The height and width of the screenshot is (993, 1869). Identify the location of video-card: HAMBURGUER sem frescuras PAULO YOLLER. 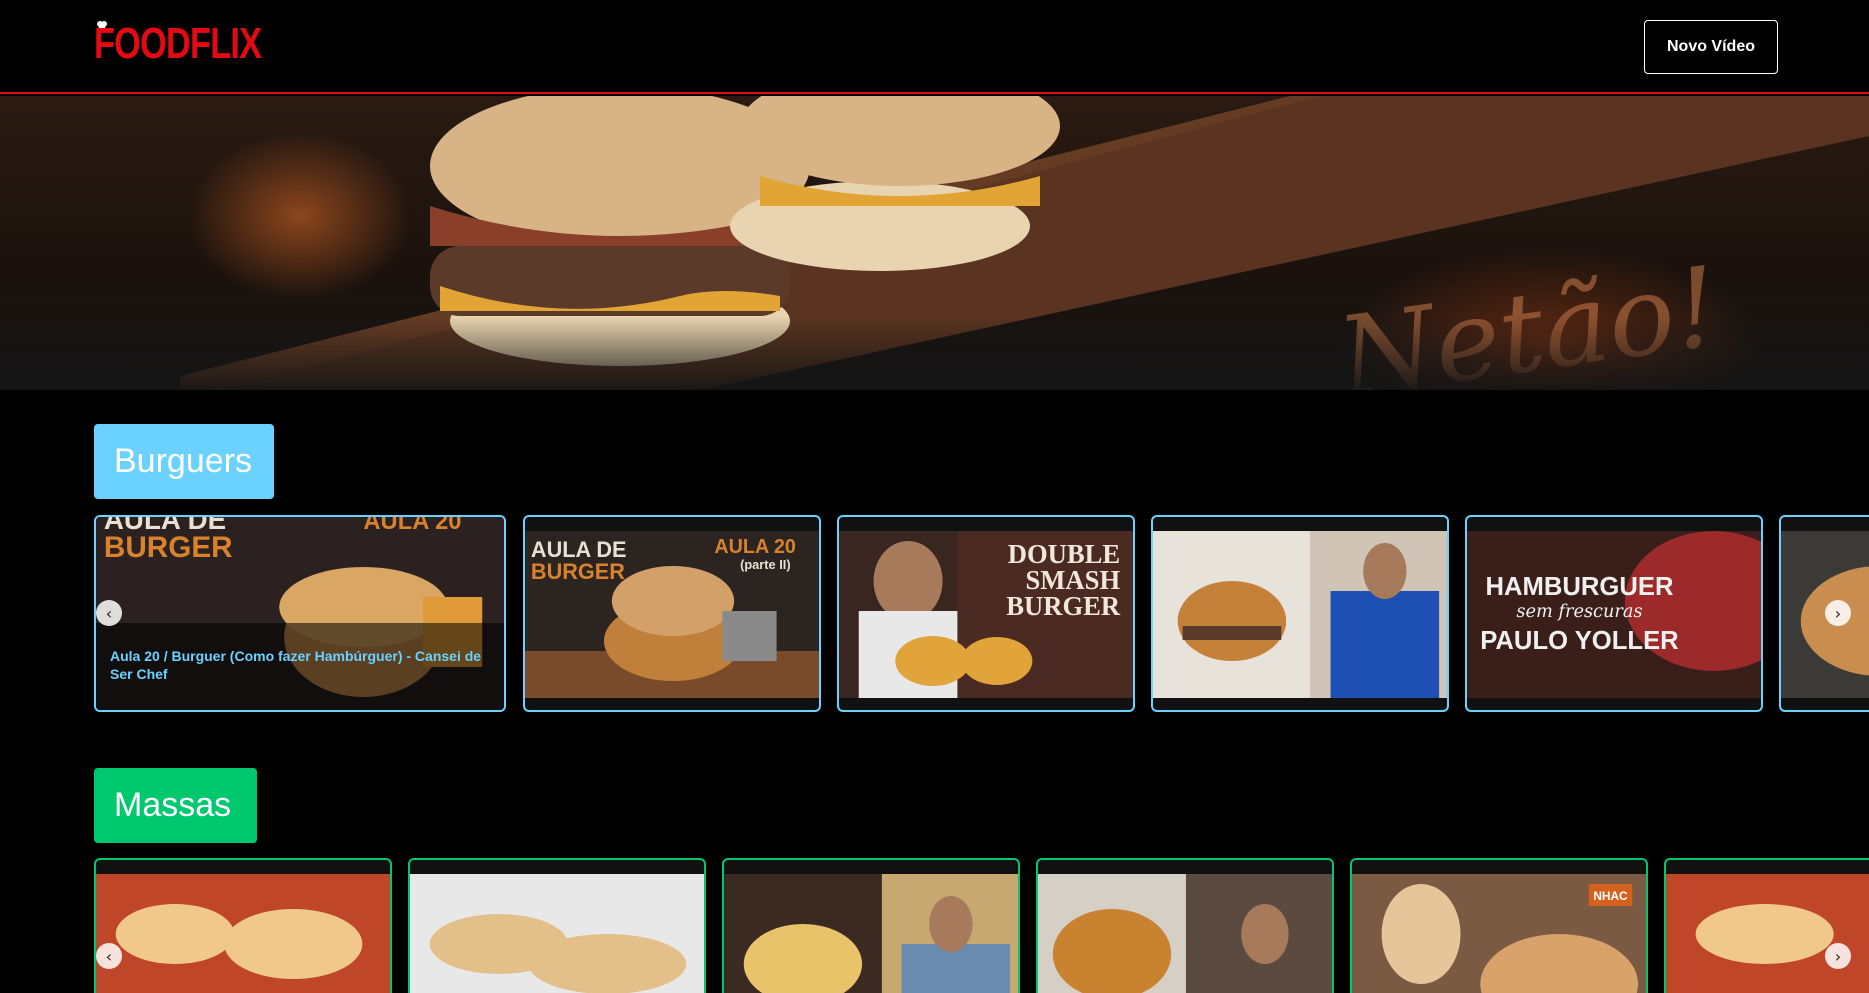
(1614, 613).